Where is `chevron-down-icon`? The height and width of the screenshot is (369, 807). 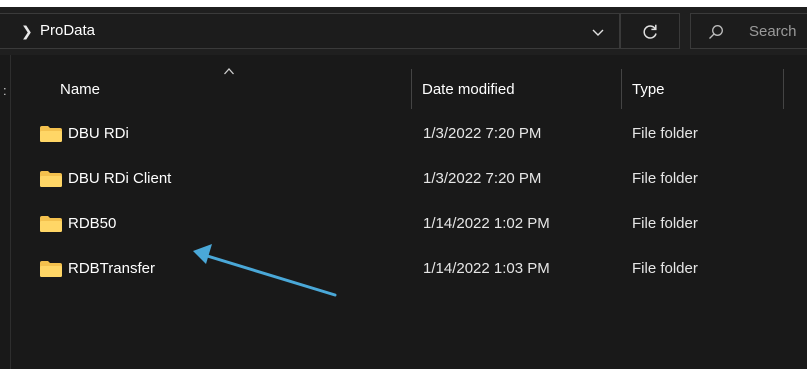 chevron-down-icon is located at coordinates (598, 32).